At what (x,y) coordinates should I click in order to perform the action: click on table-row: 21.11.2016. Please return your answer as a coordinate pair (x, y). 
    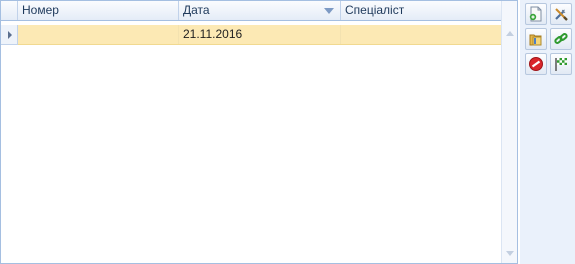
    Looking at the image, I should click on (259, 35).